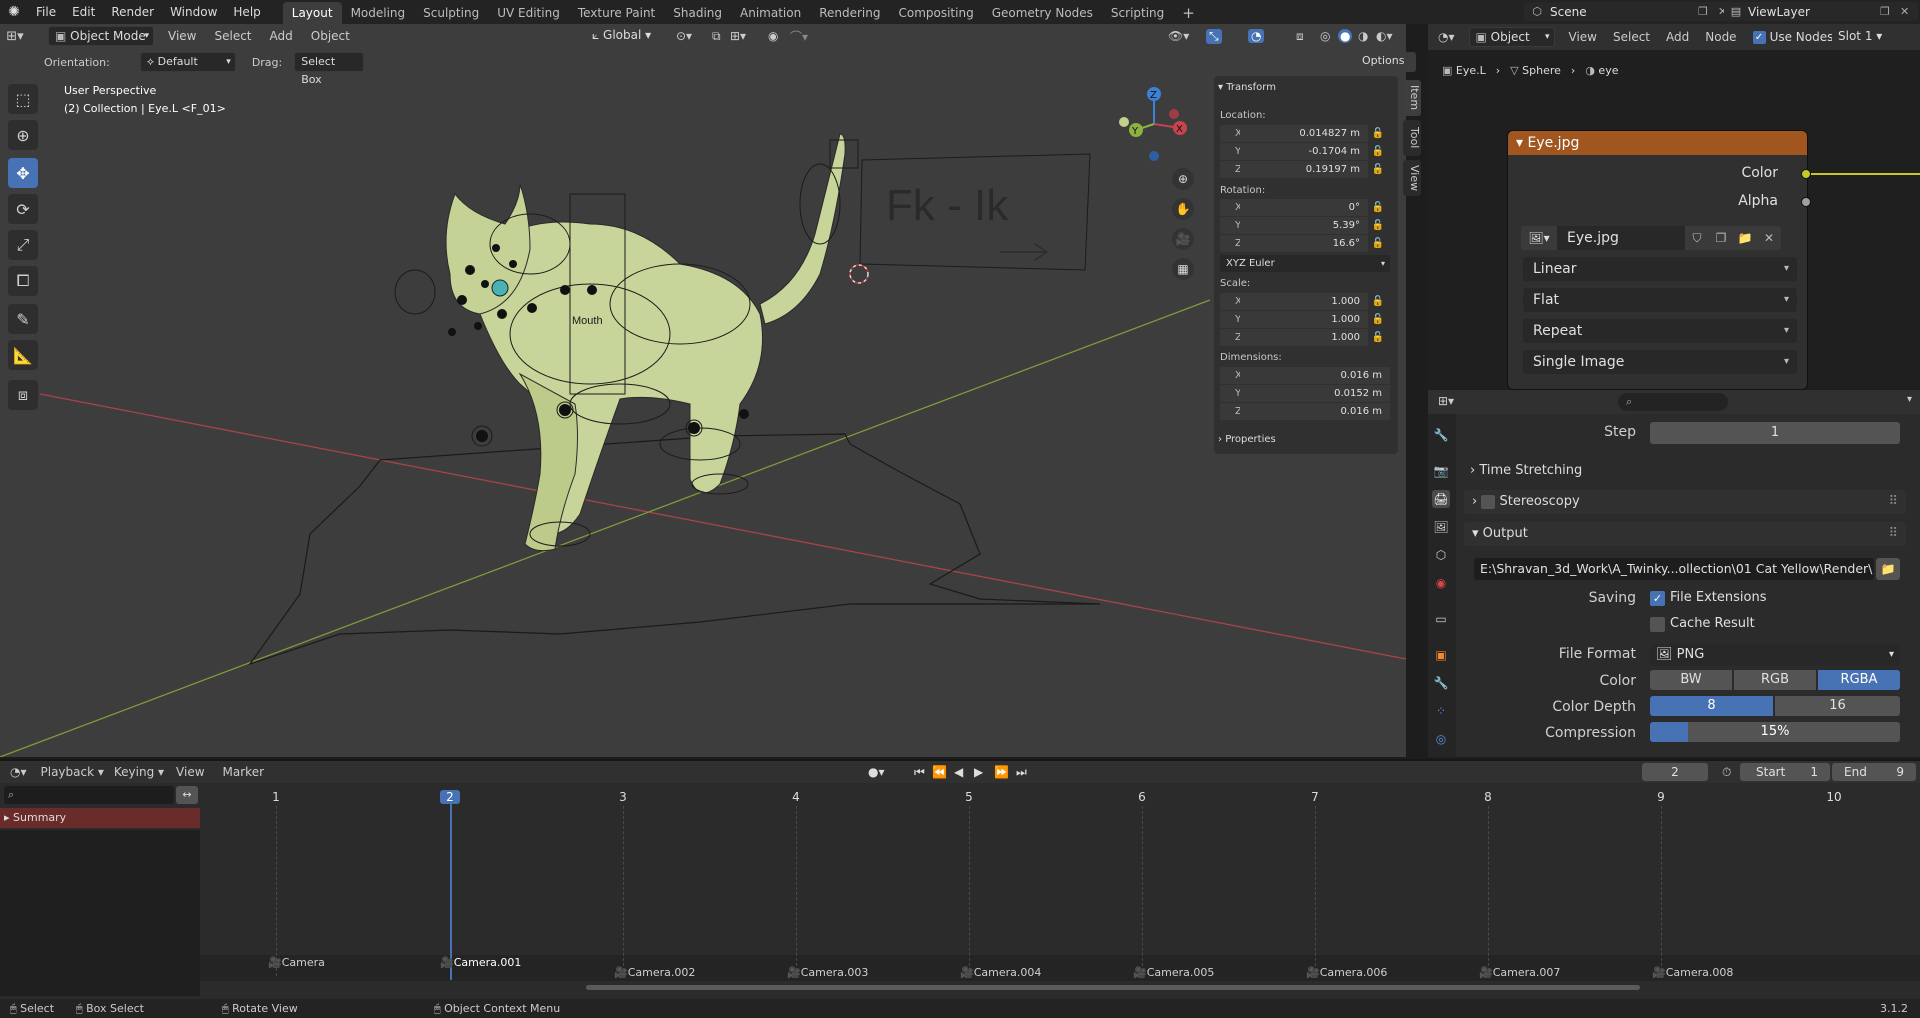 This screenshot has width=1920, height=1018. I want to click on projection-dropdown: Flat ▾, so click(1660, 300).